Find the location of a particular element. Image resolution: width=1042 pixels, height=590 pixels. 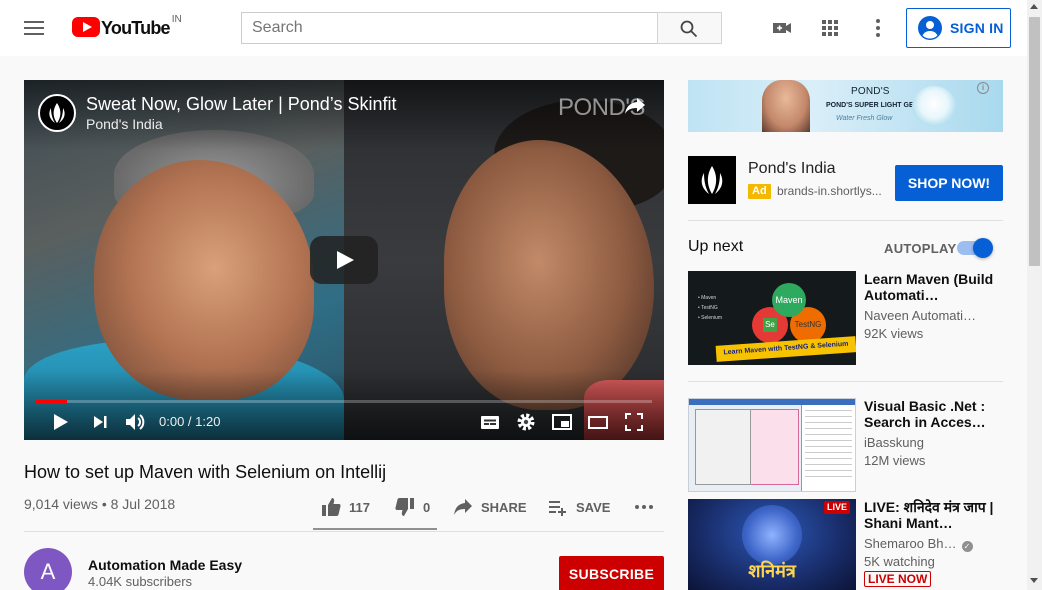

more-actions-icon is located at coordinates (648, 507).